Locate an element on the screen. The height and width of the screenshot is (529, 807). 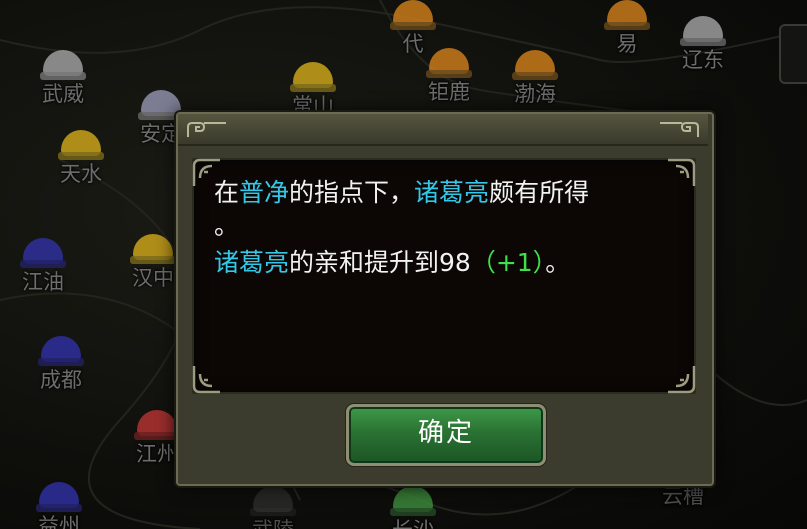
city-name: 武陵 is located at coordinates (273, 521).